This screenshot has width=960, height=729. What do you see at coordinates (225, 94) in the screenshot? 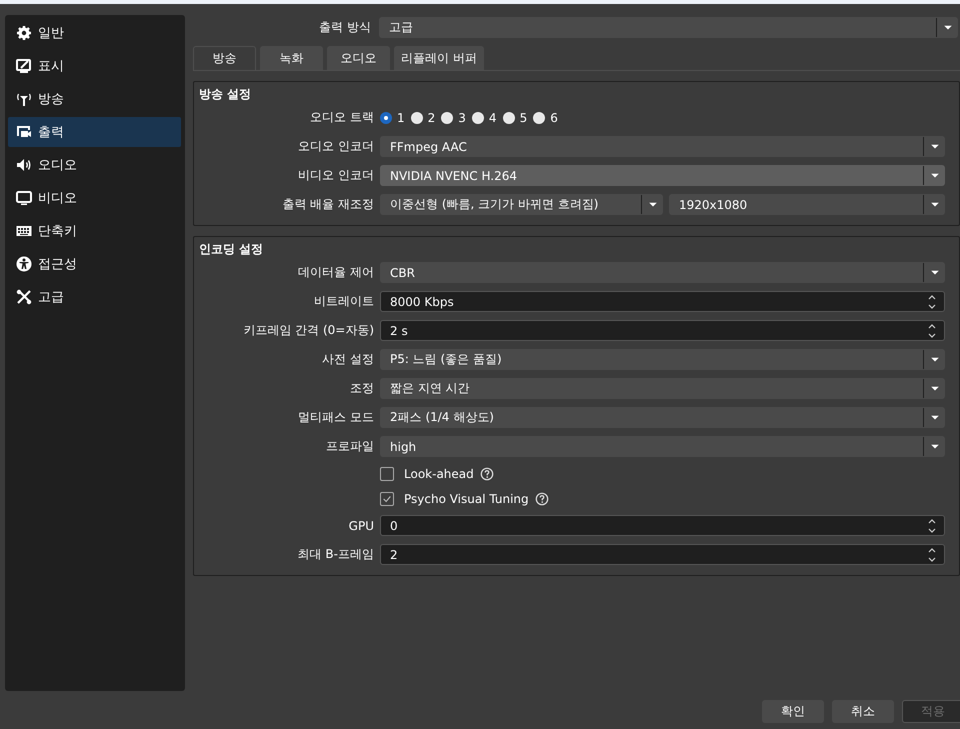
I see `group-title: 방송 설정` at bounding box center [225, 94].